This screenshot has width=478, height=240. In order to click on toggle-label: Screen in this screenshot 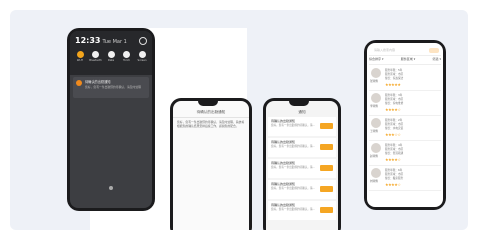, I will do `click(142, 60)`.